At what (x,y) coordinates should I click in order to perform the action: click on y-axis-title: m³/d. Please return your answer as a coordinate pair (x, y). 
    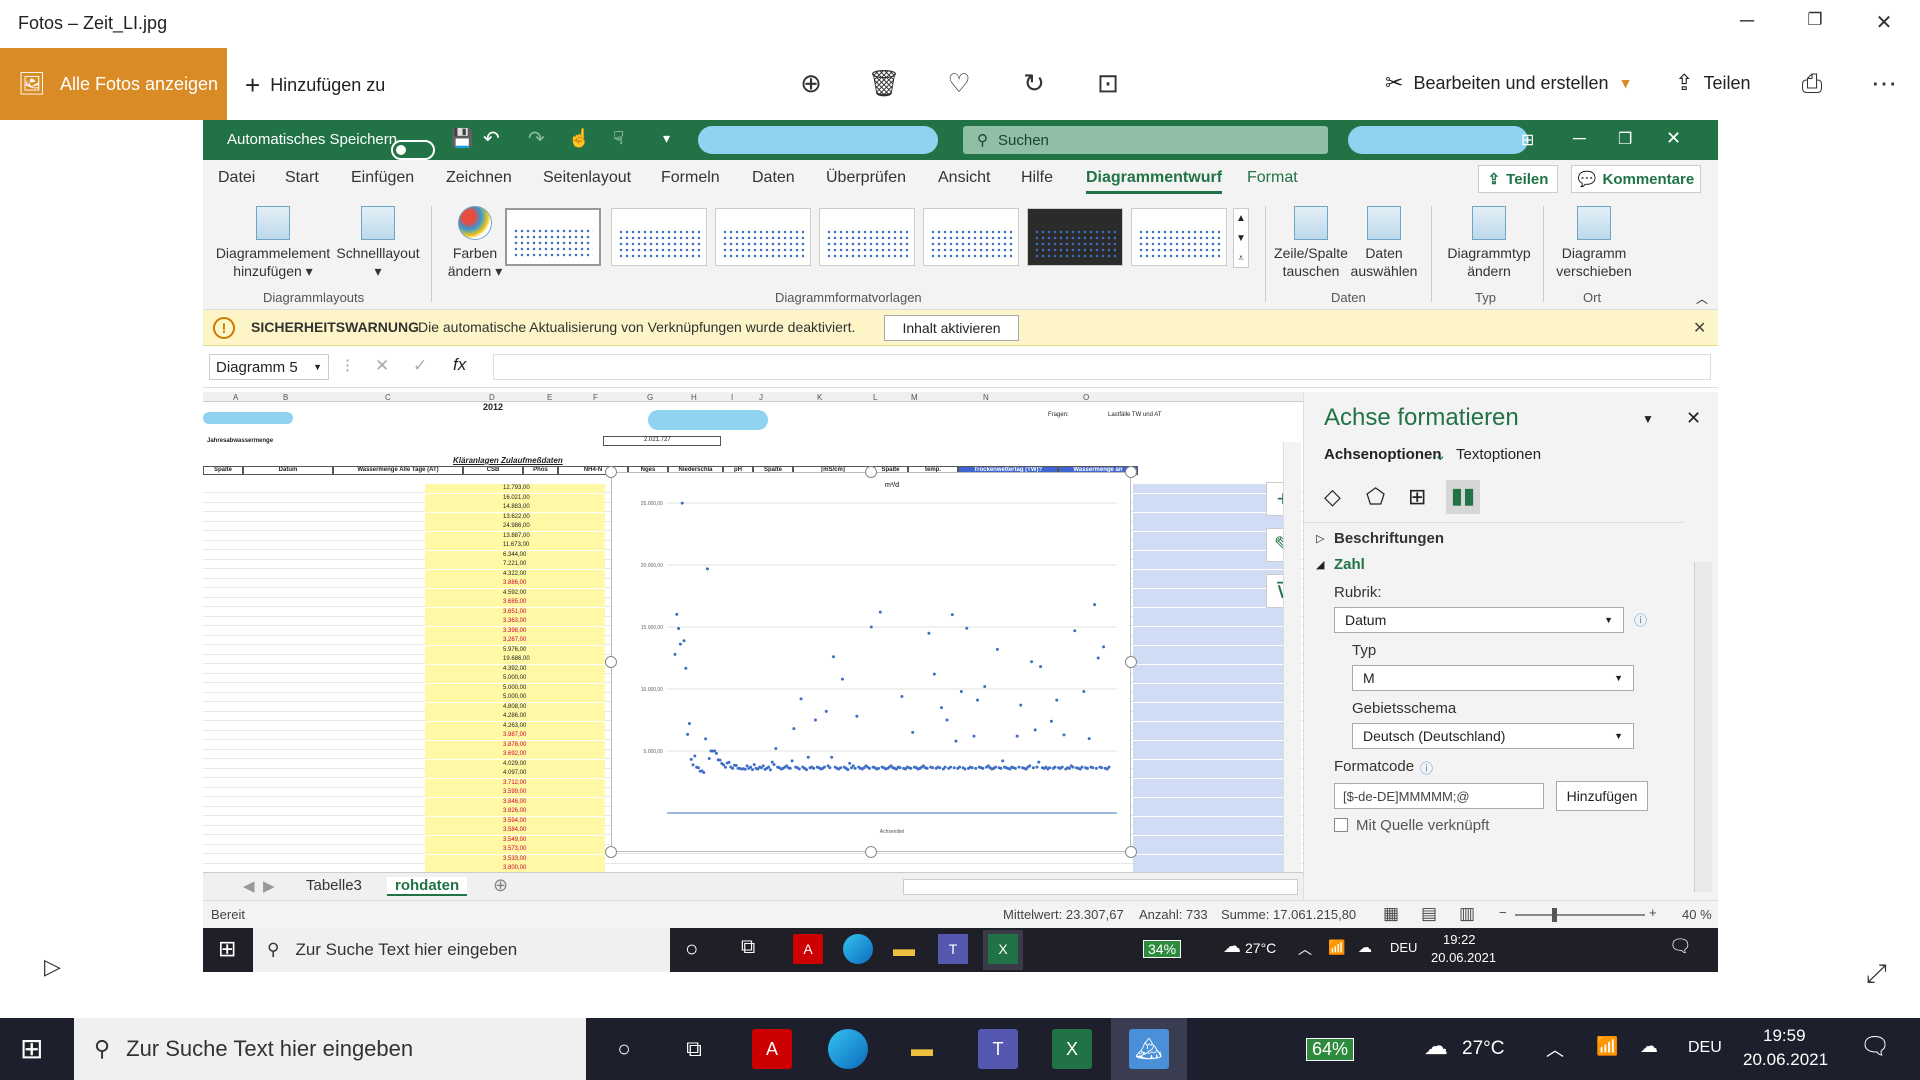
    Looking at the image, I should click on (892, 485).